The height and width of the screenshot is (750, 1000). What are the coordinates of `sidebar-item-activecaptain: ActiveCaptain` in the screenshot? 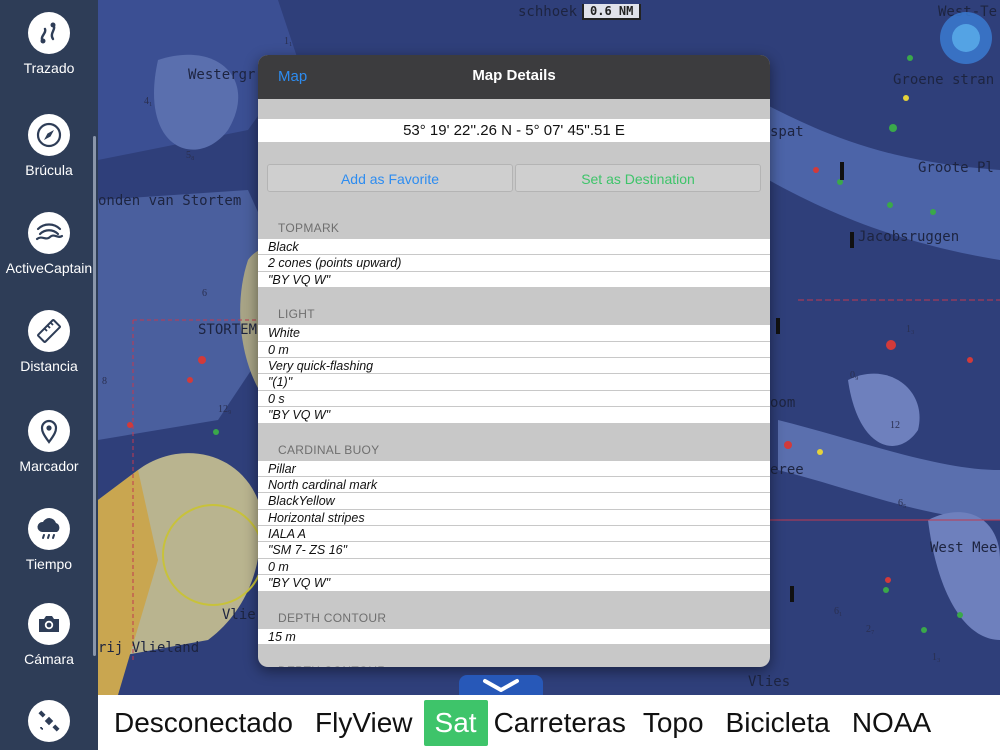 It's located at (49, 244).